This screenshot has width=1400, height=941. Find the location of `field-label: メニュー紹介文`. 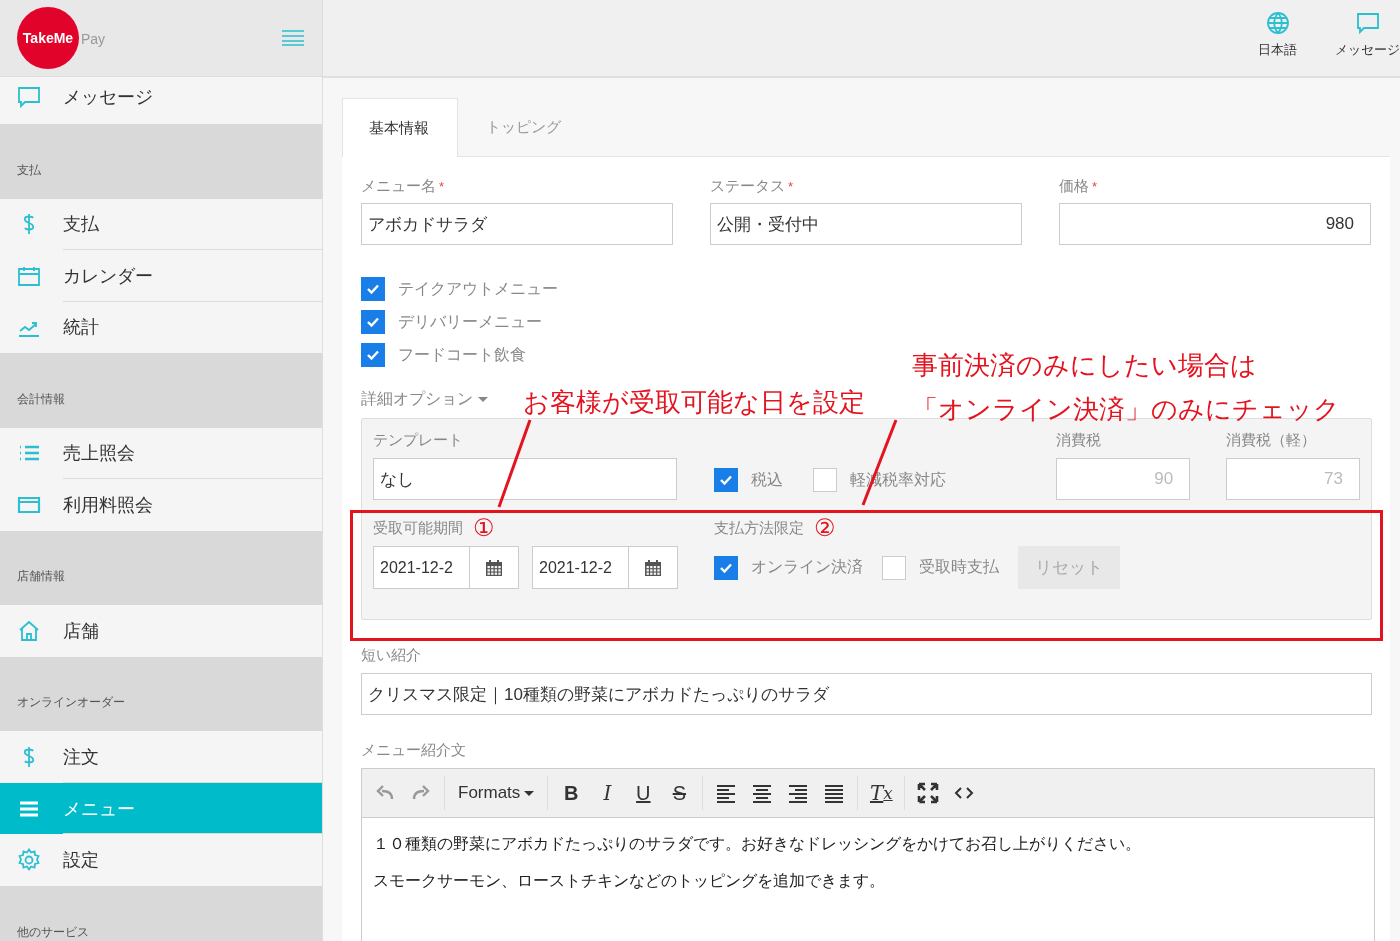

field-label: メニュー紹介文 is located at coordinates (414, 750).